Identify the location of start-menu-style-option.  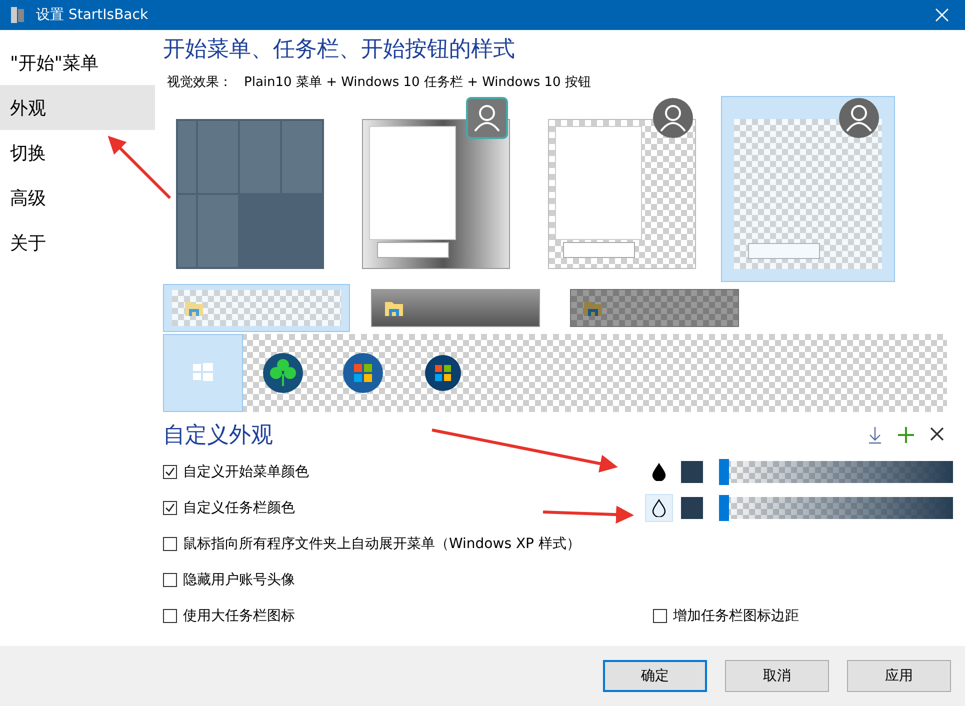
(808, 189).